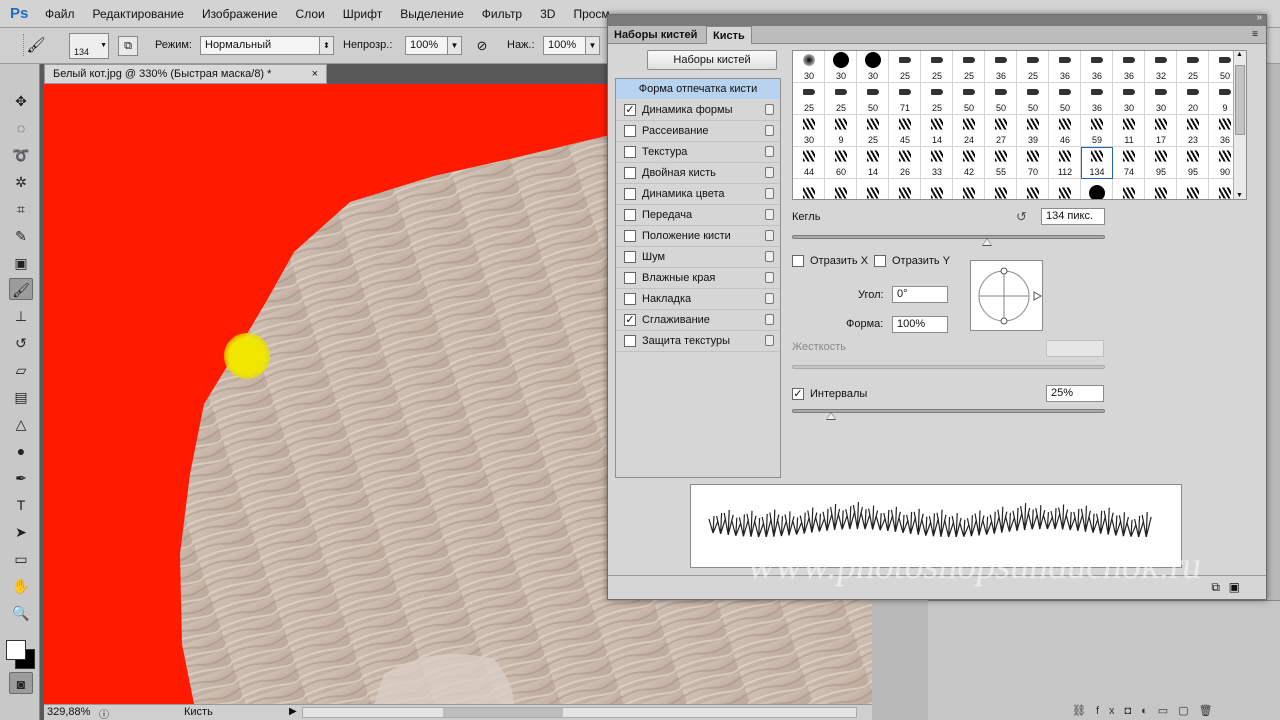 The image size is (1280, 720). What do you see at coordinates (21, 182) in the screenshot?
I see `magic-wand-tool-icon: ✲` at bounding box center [21, 182].